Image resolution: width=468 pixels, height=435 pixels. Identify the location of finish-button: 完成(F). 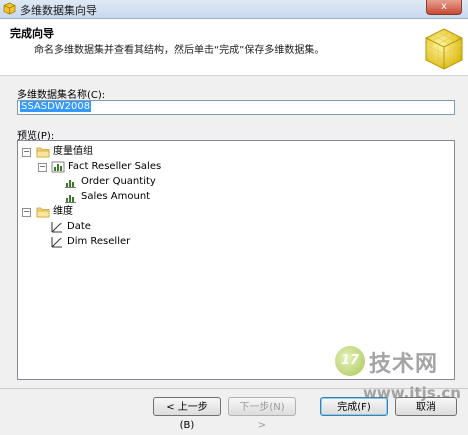
(354, 406).